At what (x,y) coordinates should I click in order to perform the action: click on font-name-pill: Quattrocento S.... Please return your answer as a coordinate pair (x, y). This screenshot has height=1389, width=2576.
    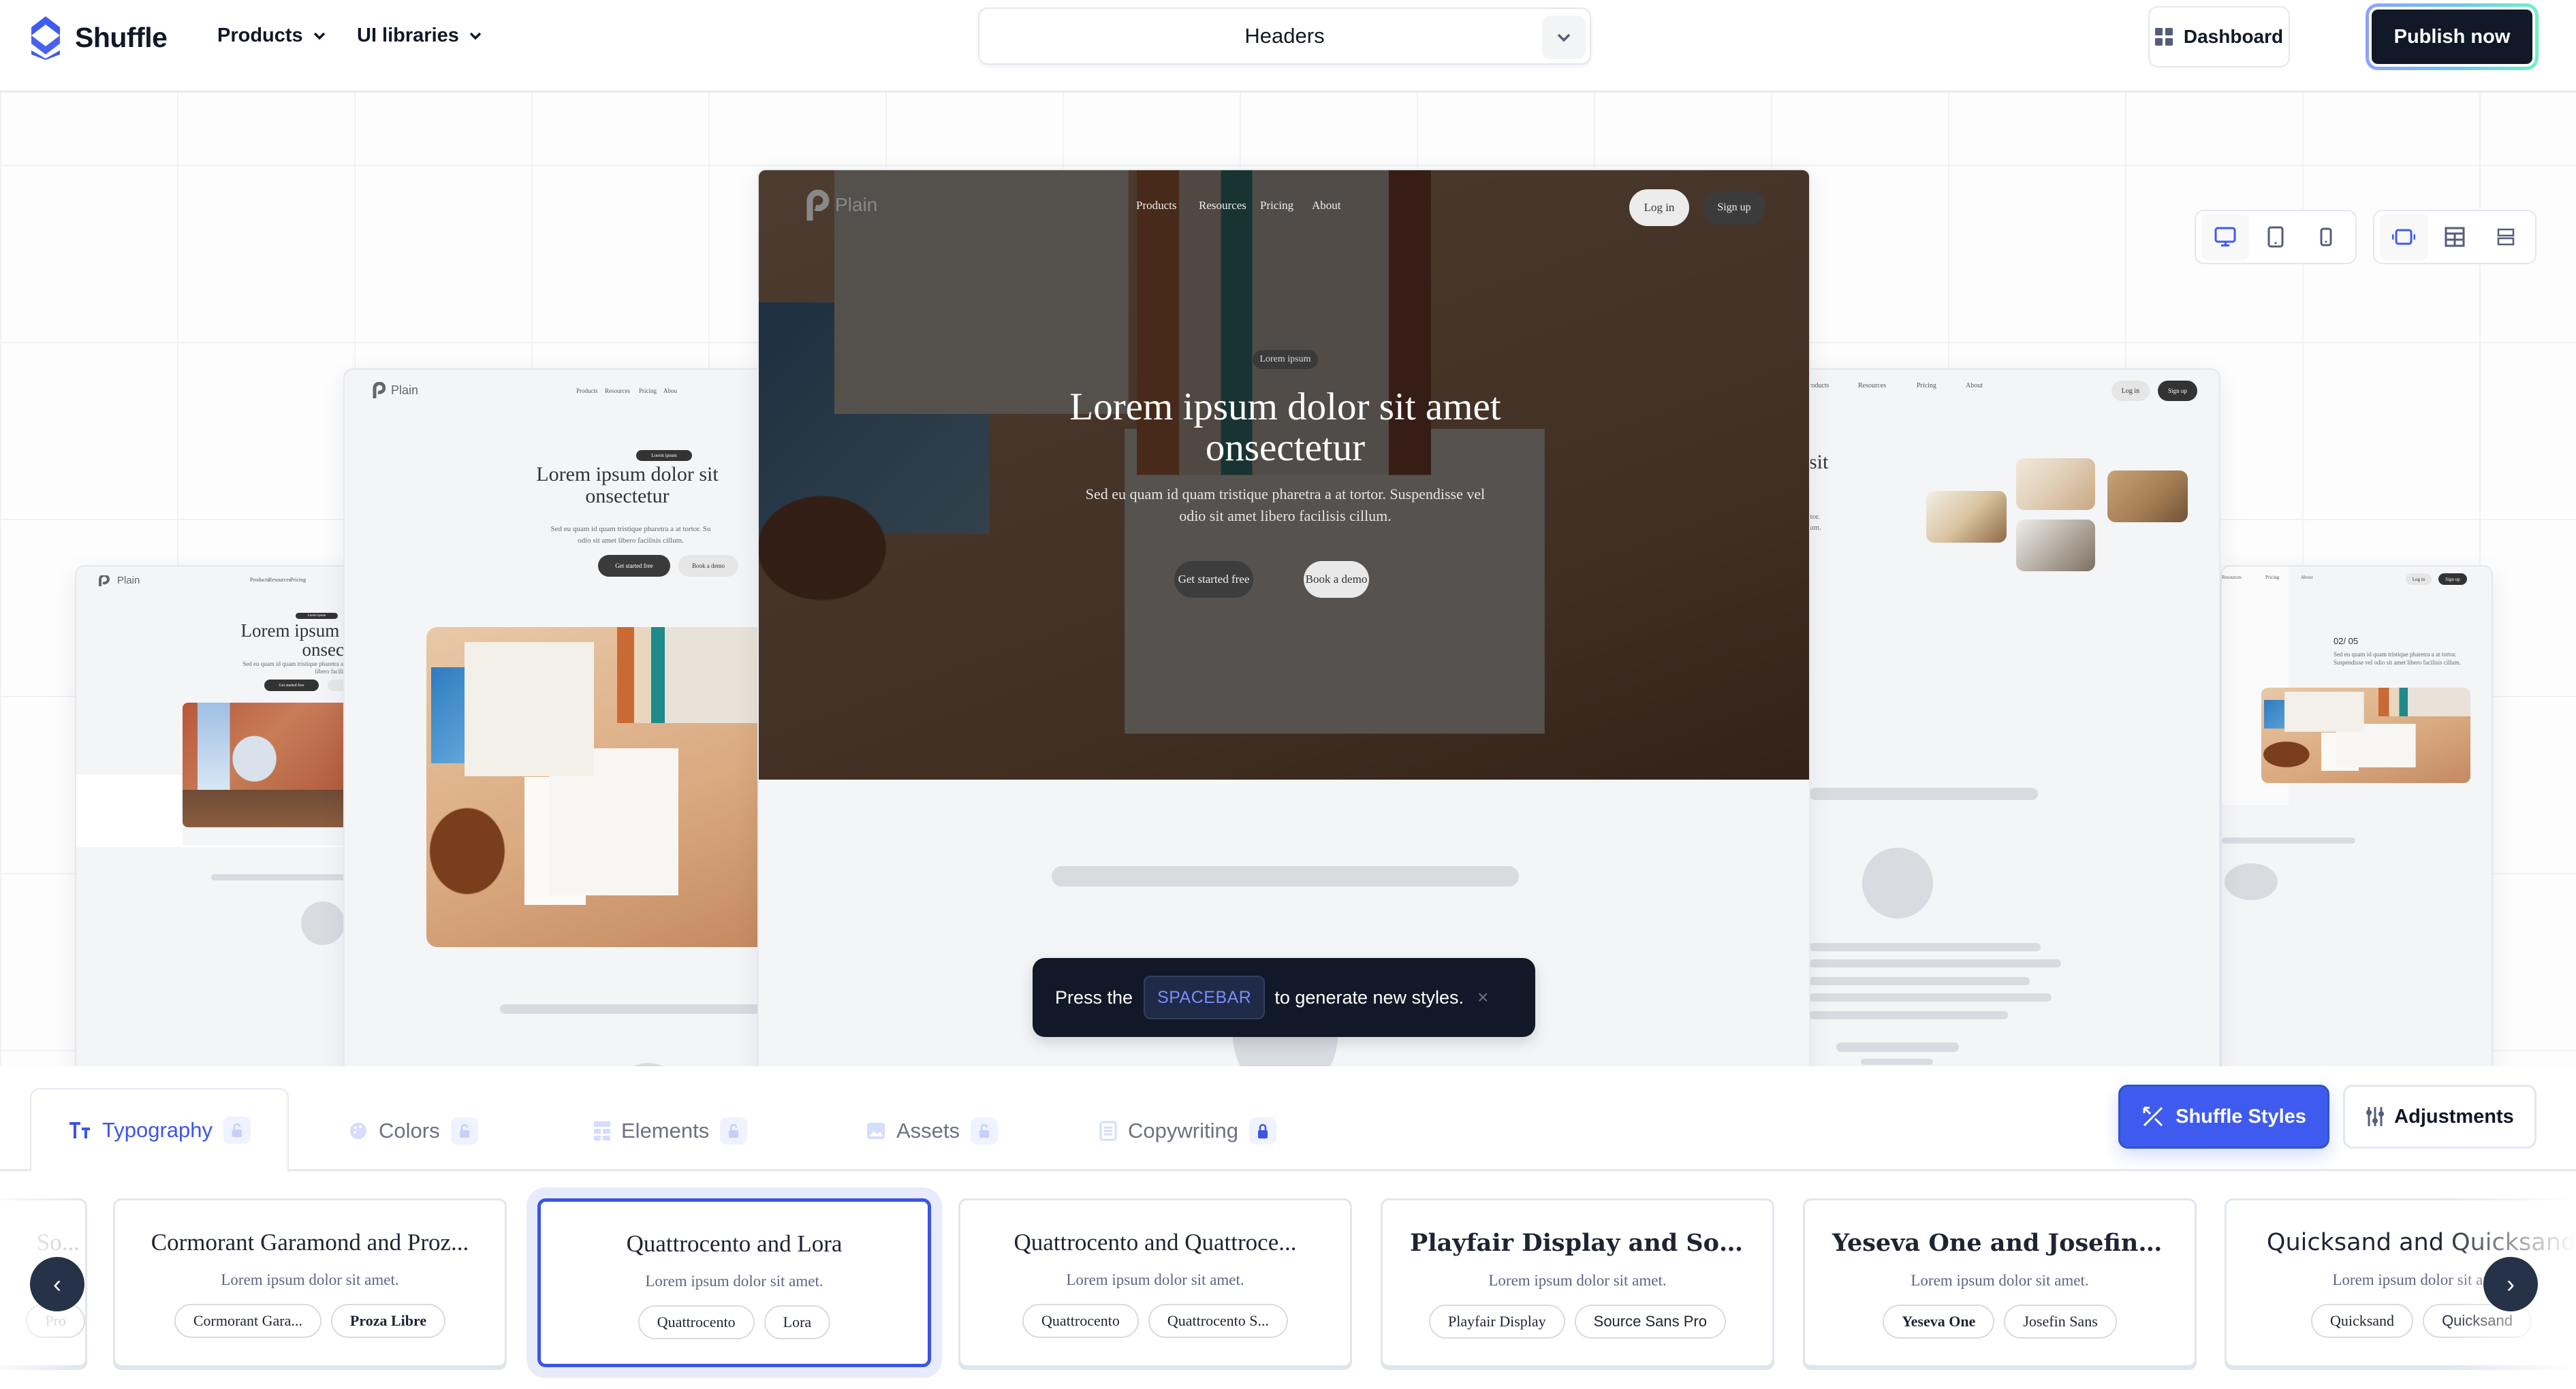
    Looking at the image, I should click on (1218, 1321).